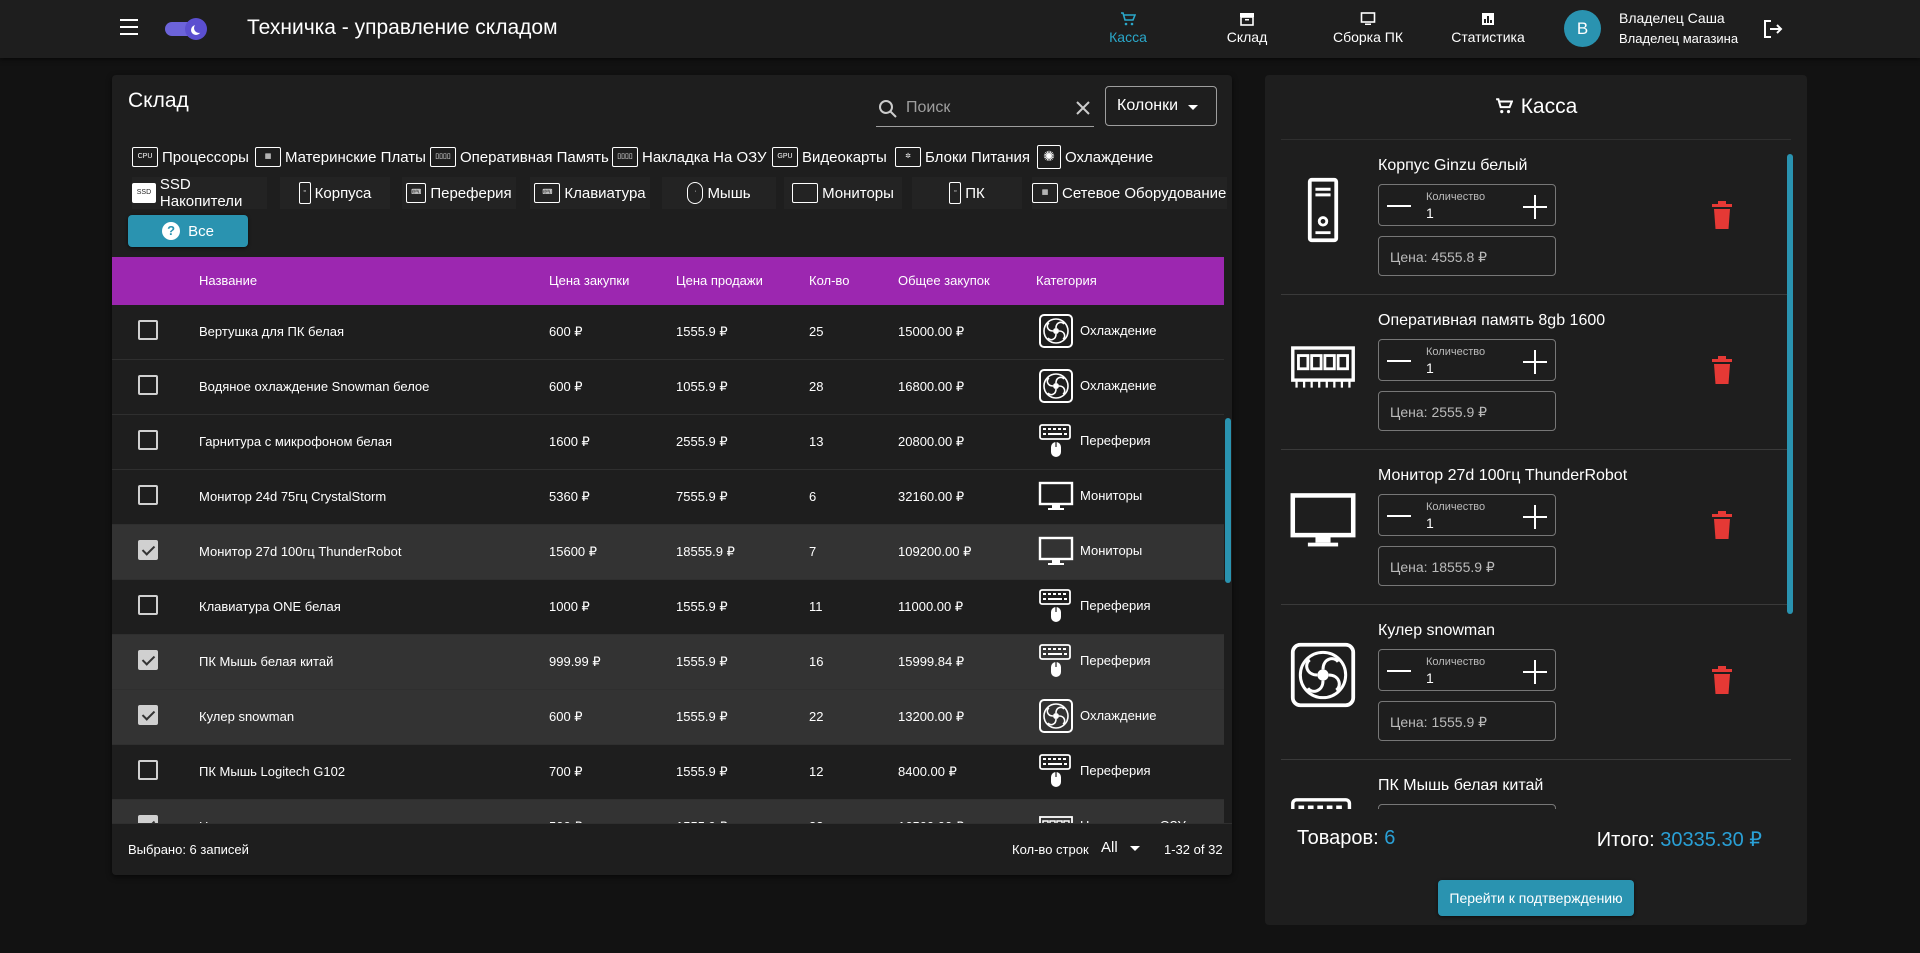  I want to click on category-chip: ⌨ Клавиатура, so click(590, 193).